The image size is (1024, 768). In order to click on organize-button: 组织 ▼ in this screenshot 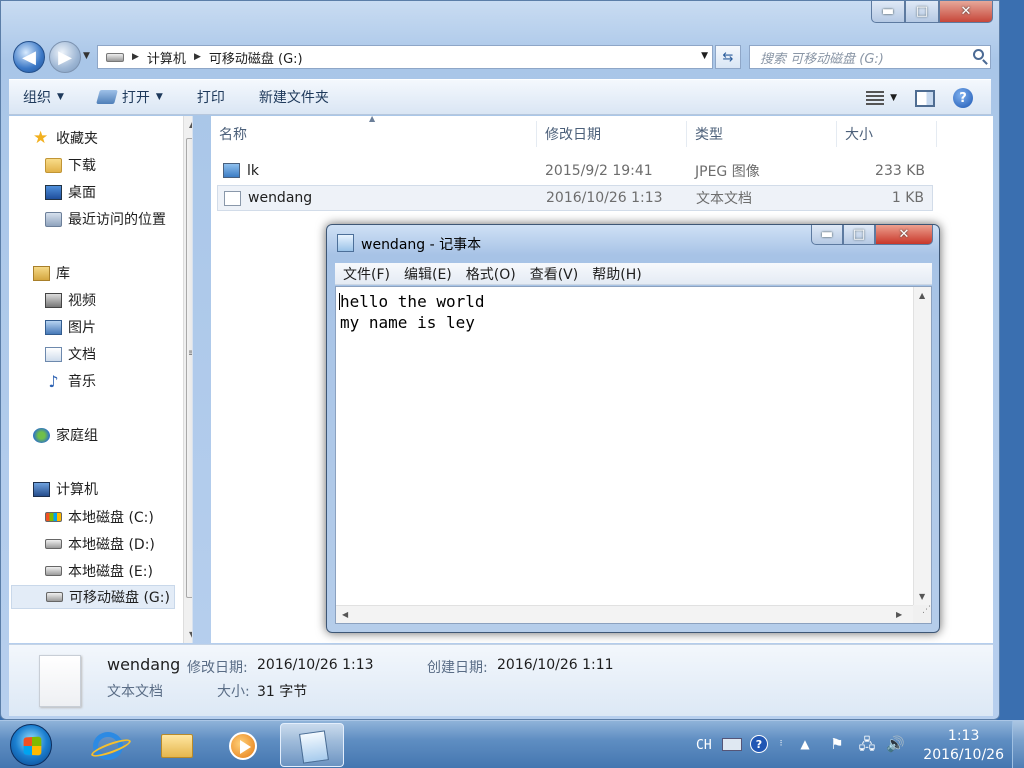, I will do `click(43, 97)`.